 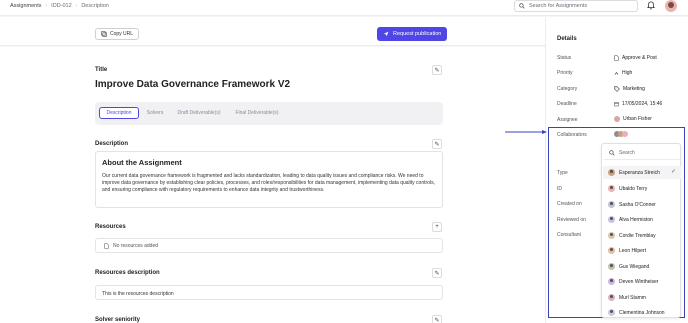 I want to click on solver-seniority-label: Solver seniority, so click(x=118, y=320).